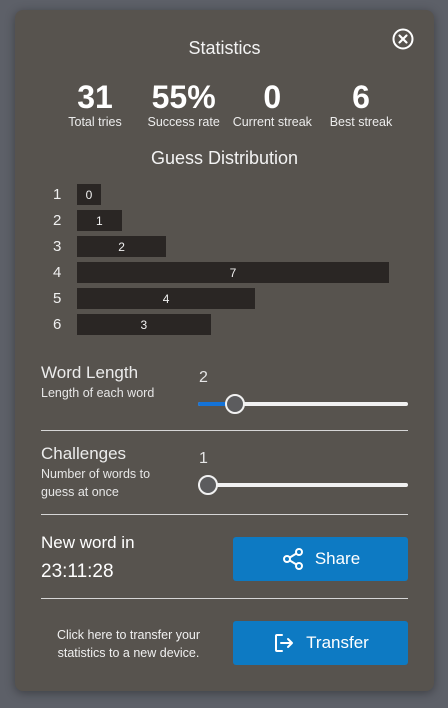 The width and height of the screenshot is (448, 708). Describe the element at coordinates (57, 194) in the screenshot. I see `distribution-guess-number: 1` at that location.